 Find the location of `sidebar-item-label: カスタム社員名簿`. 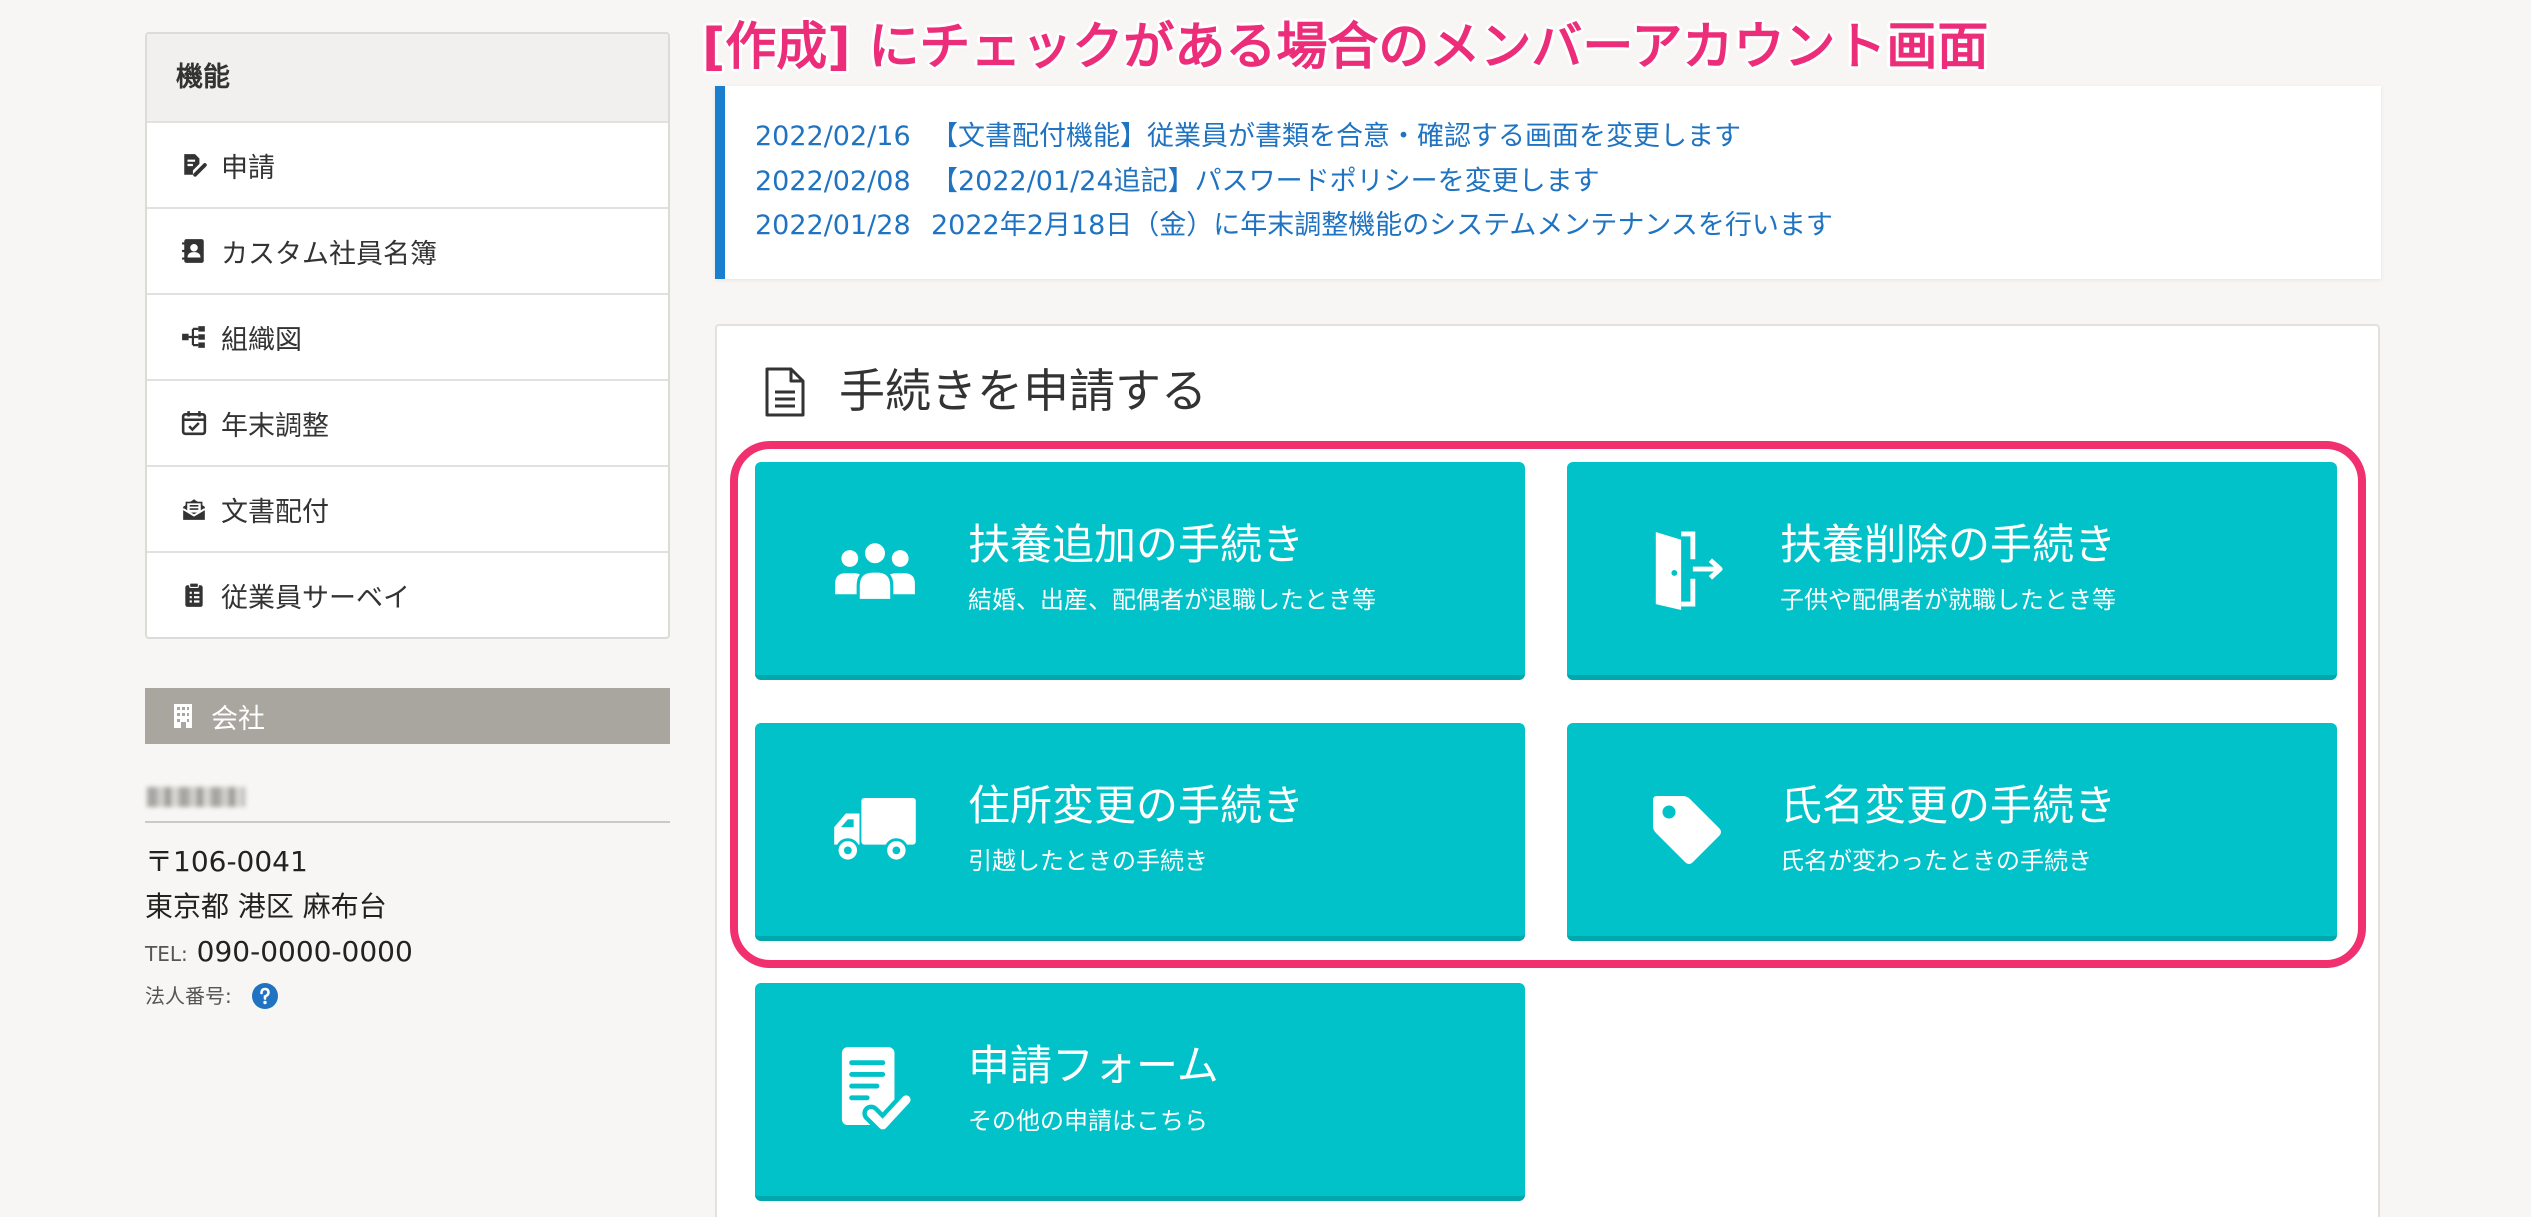

sidebar-item-label: カスタム社員名簿 is located at coordinates (329, 254).